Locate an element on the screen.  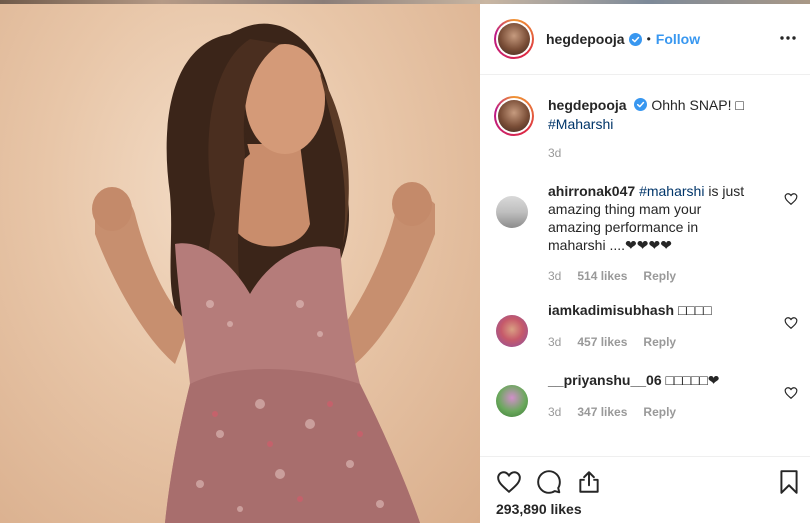
comment-meta: 3d 514 likes Reply is located at coordinates (648, 276).